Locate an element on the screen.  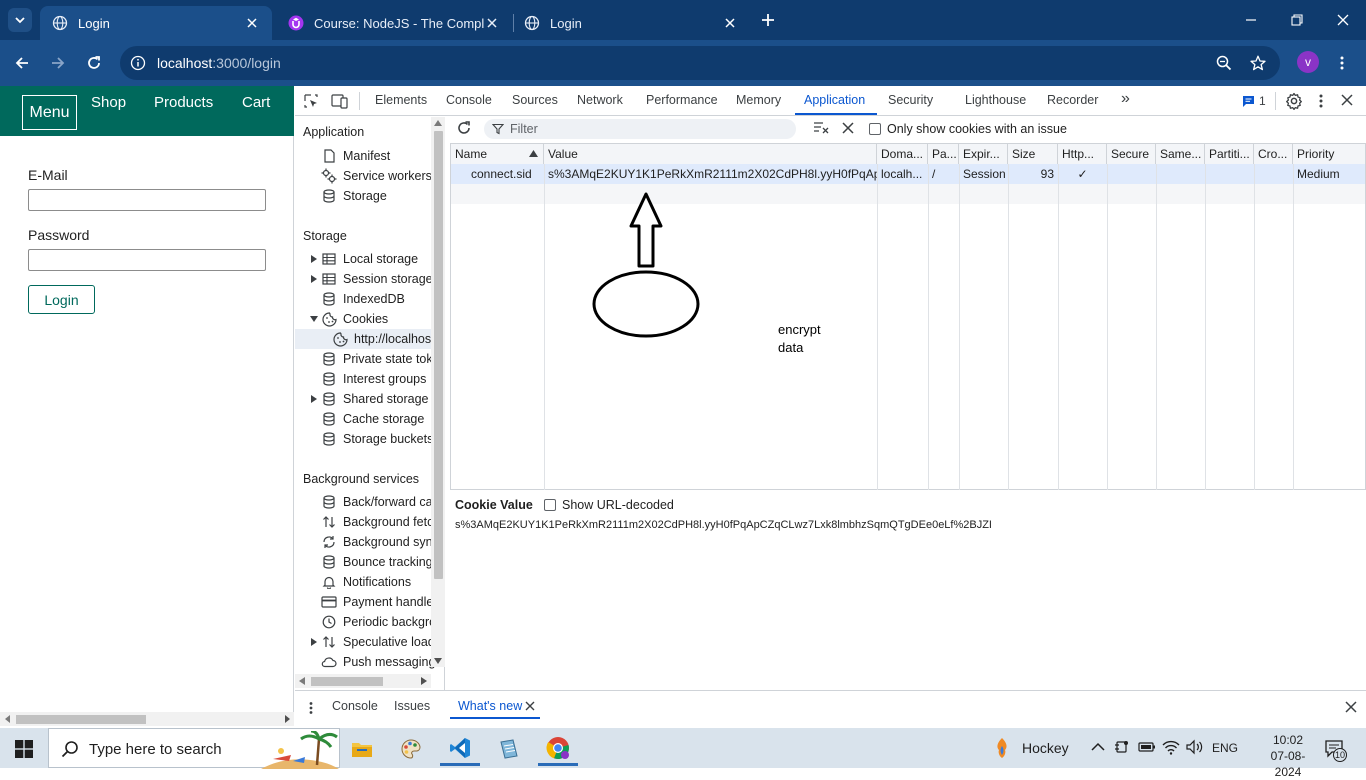
nav-shop-link: Shop is located at coordinates (108, 102).